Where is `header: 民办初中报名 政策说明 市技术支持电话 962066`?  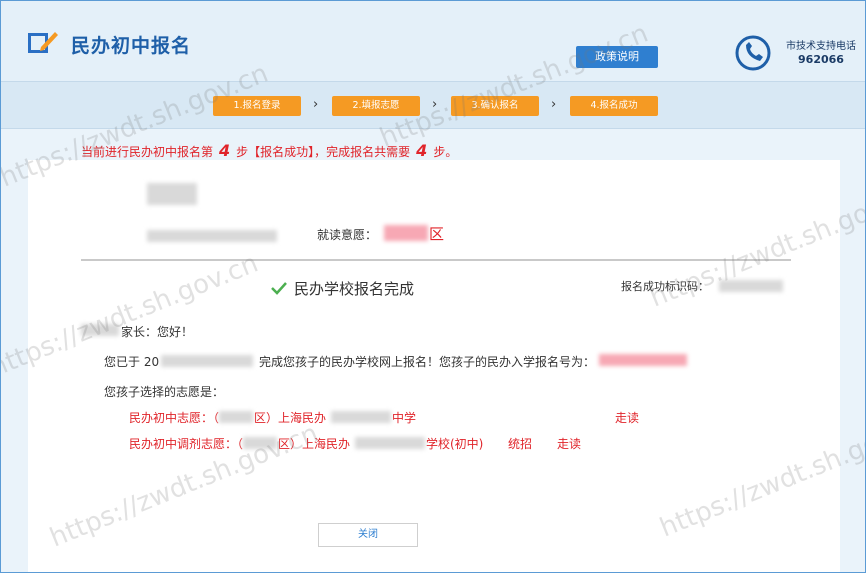 header: 民办初中报名 政策说明 市技术支持电话 962066 is located at coordinates (433, 41).